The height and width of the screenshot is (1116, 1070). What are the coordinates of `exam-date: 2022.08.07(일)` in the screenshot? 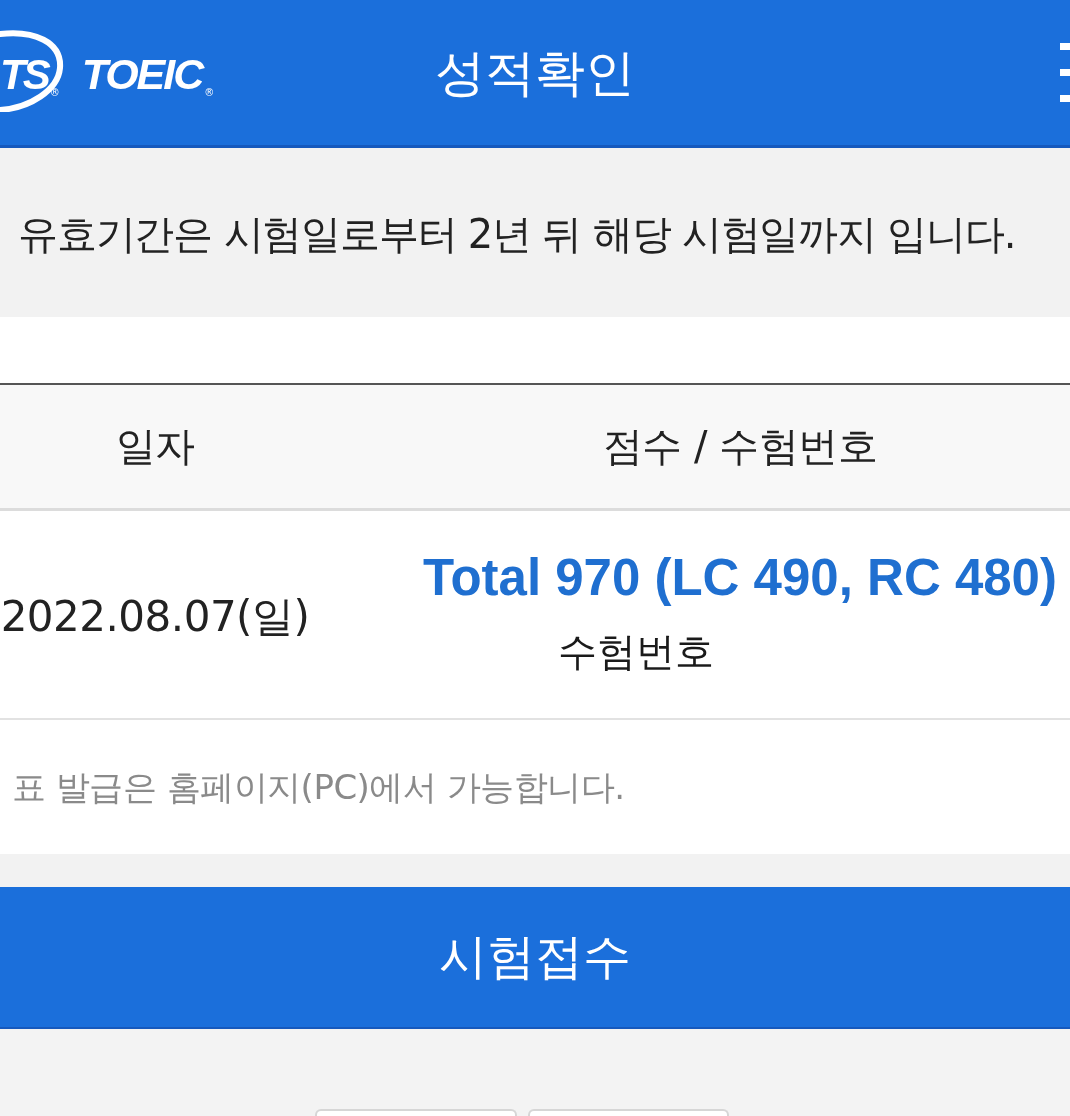 It's located at (155, 616).